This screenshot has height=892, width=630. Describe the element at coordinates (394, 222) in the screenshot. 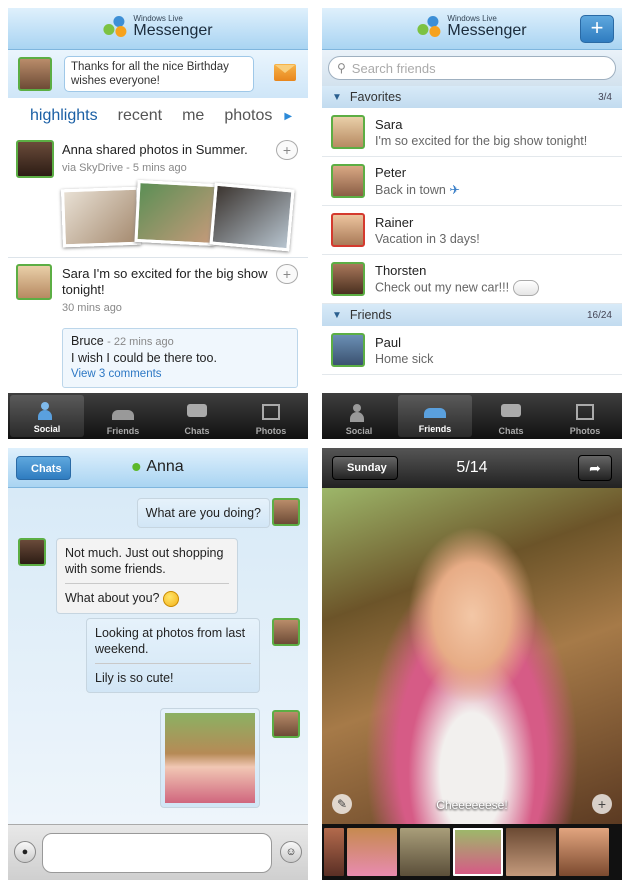

I see `contact-name: Rainer` at that location.